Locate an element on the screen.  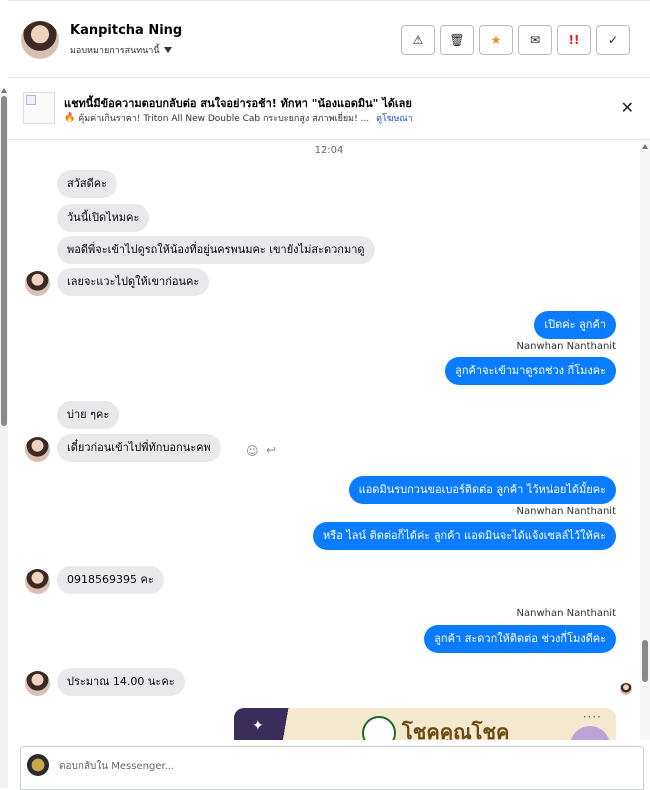
read-receipt-avatar is located at coordinates (626, 689).